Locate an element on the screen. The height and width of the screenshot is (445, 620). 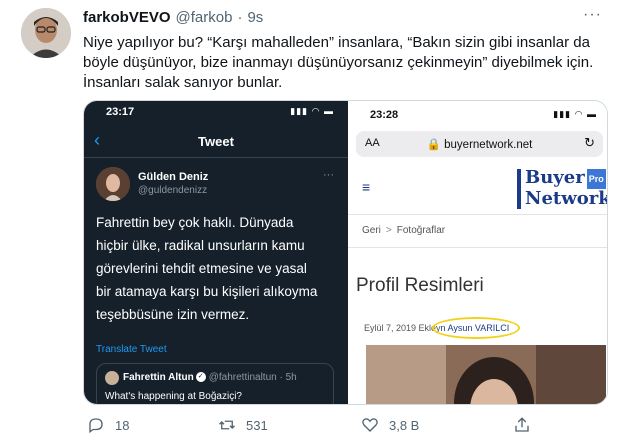
tweet-header: farkobVEVO @farkob · 9s is located at coordinates (173, 17).